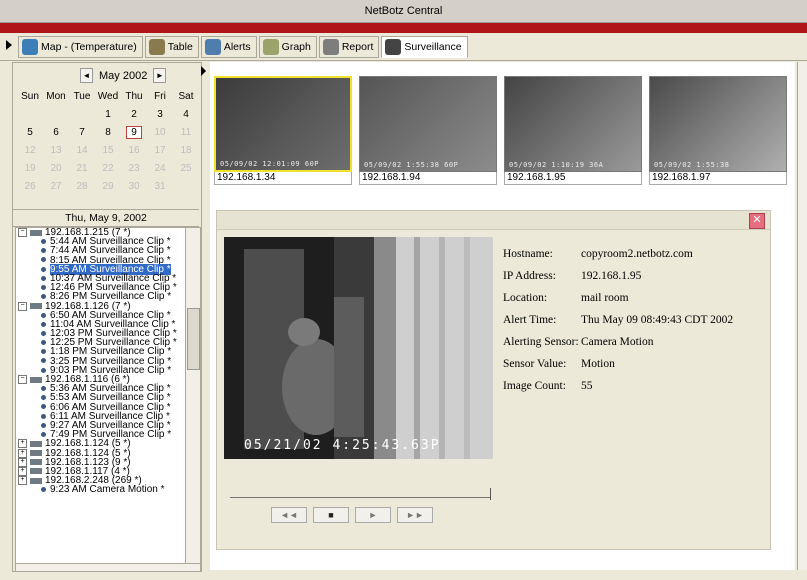 This screenshot has width=807, height=580. I want to click on camera-ip-label: 192.168.1.97, so click(718, 178).